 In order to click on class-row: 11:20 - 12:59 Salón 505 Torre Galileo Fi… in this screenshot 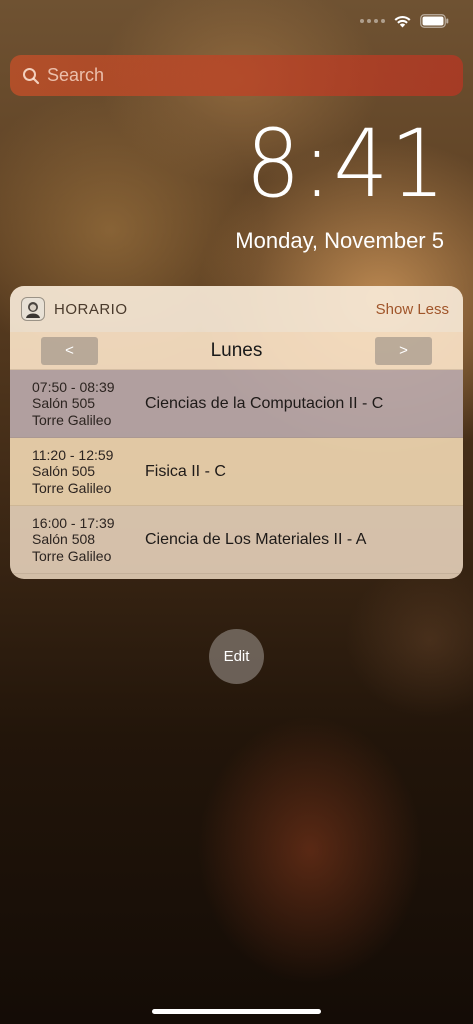, I will do `click(236, 472)`.